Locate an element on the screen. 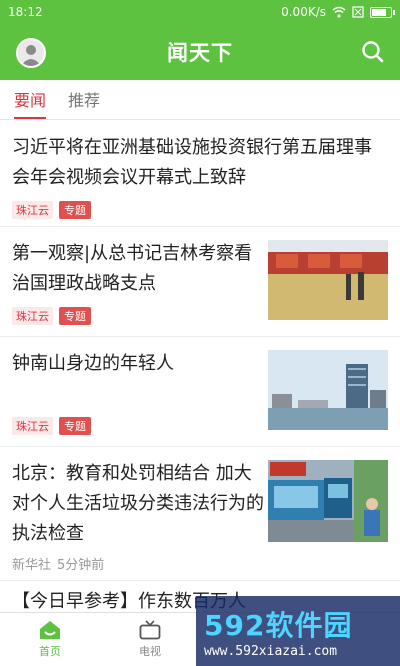 The image size is (400, 666). avatar is located at coordinates (31, 53).